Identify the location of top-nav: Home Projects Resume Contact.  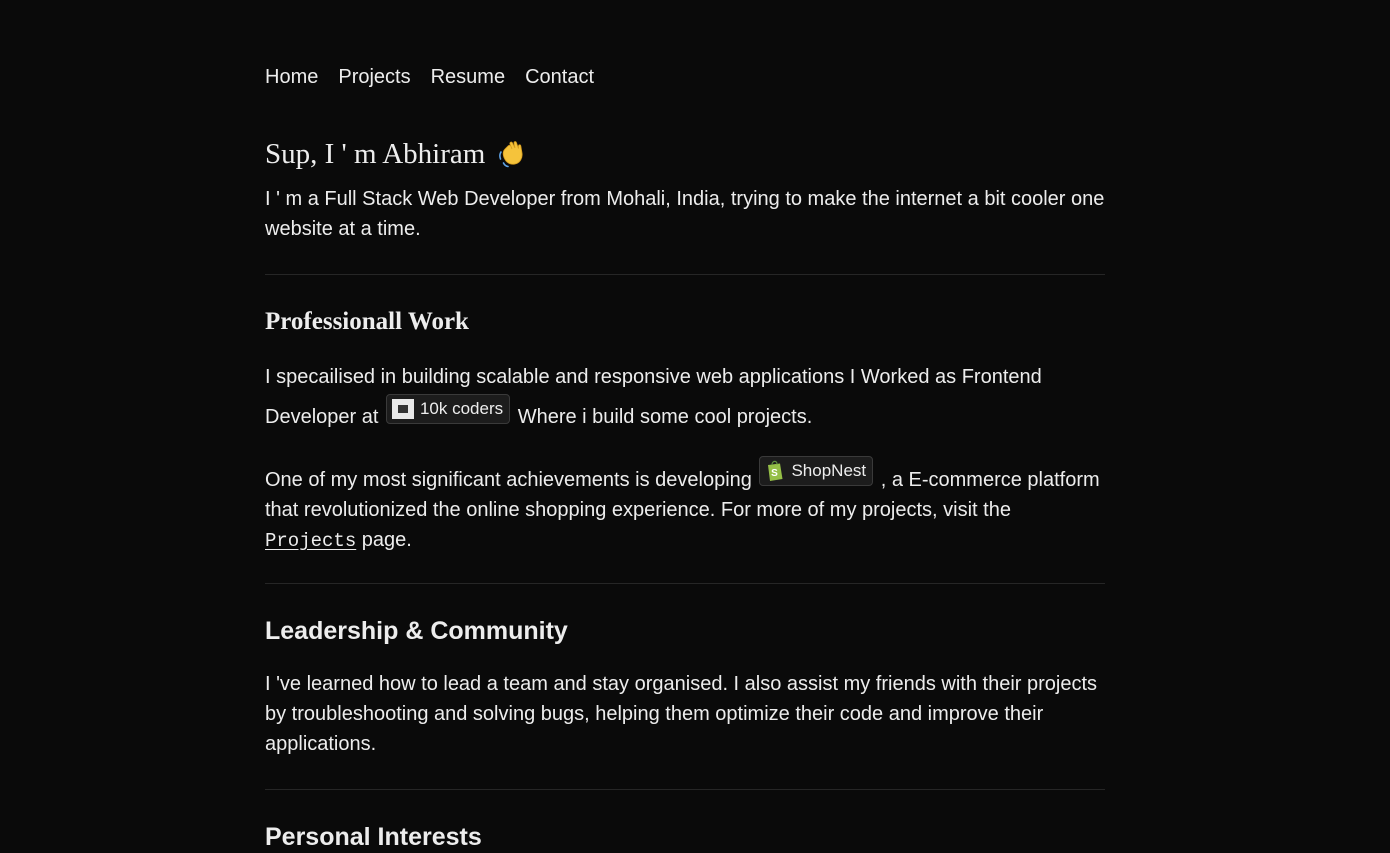
(439, 77).